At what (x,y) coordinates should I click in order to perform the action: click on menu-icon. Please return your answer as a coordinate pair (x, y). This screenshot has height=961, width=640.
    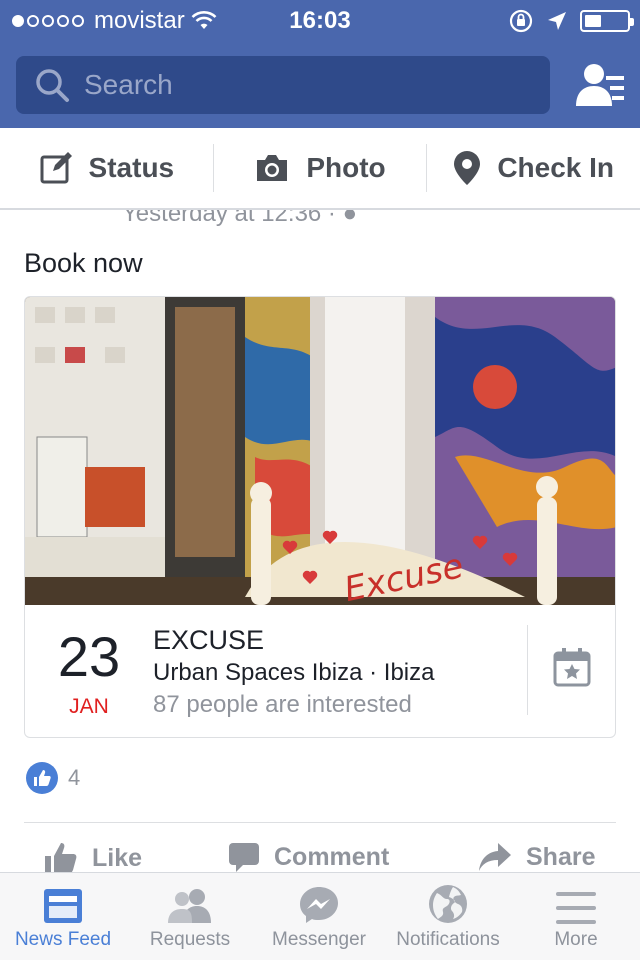
    Looking at the image, I should click on (576, 908).